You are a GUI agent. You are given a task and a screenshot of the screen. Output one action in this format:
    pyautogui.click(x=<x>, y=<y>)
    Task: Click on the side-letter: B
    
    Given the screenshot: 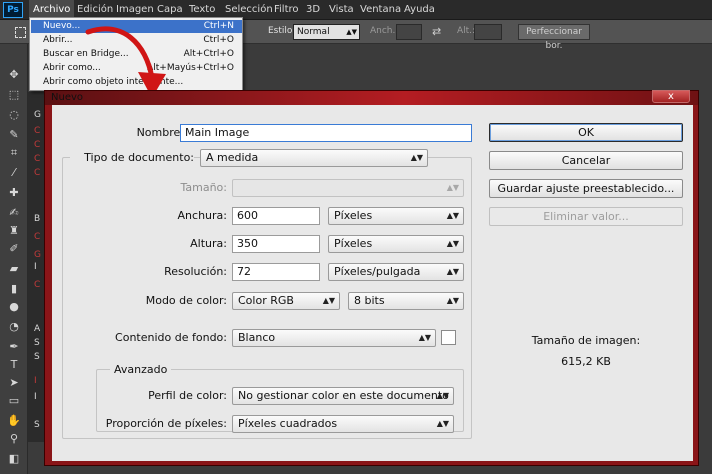 What is the action you would take?
    pyautogui.click(x=37, y=219)
    